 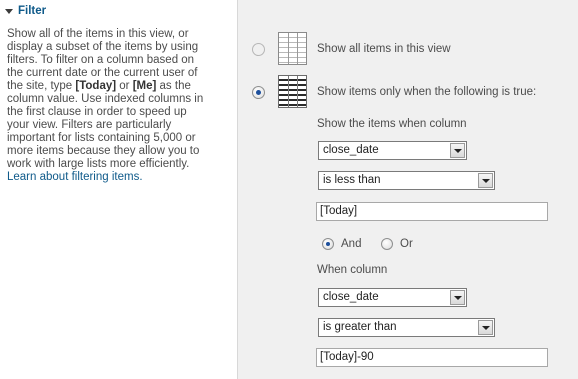 I want to click on learn-about-filtering-link: Learn about filtering items., so click(x=75, y=177).